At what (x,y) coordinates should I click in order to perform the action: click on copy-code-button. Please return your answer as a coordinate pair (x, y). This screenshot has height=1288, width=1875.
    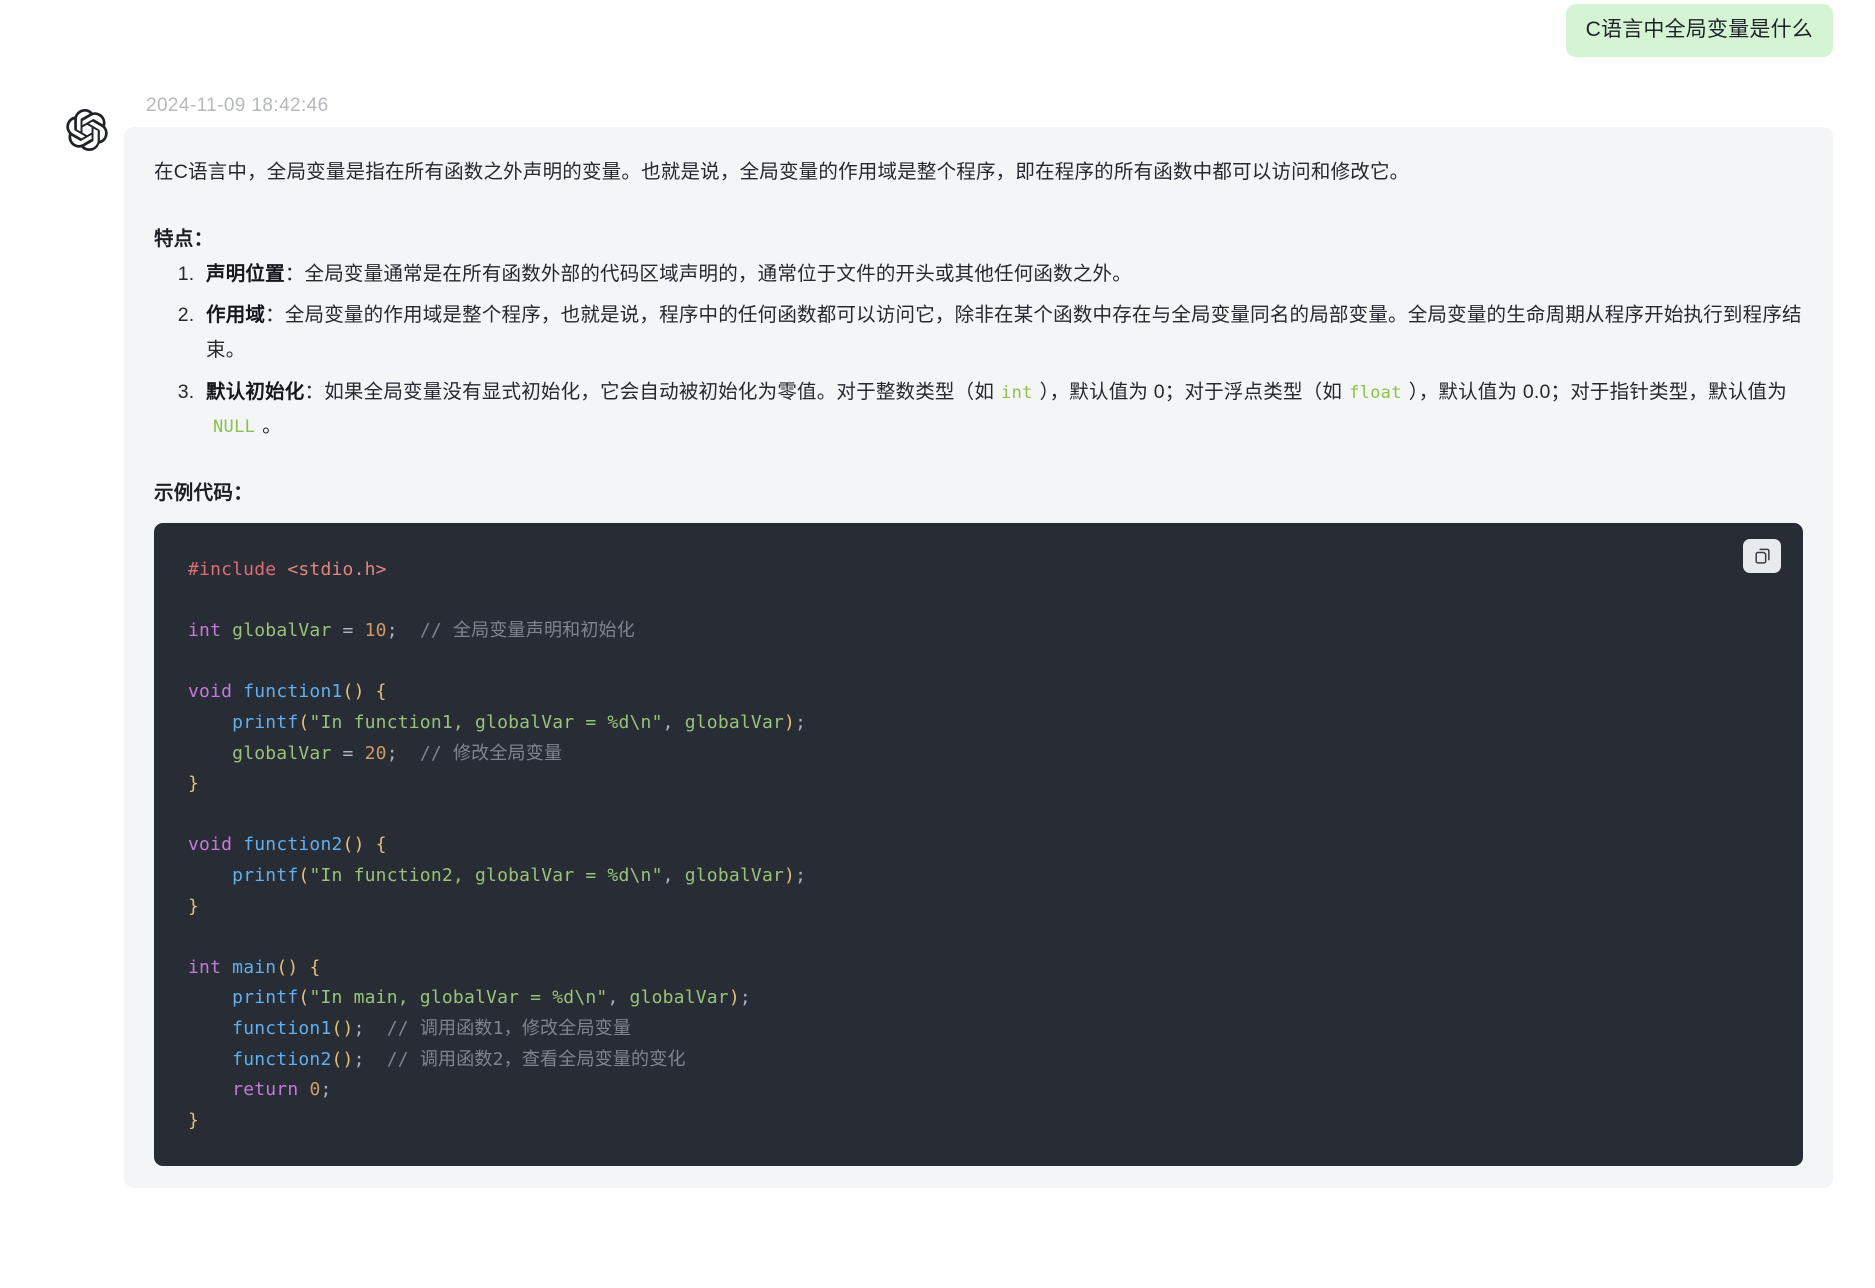
    Looking at the image, I should click on (1762, 556).